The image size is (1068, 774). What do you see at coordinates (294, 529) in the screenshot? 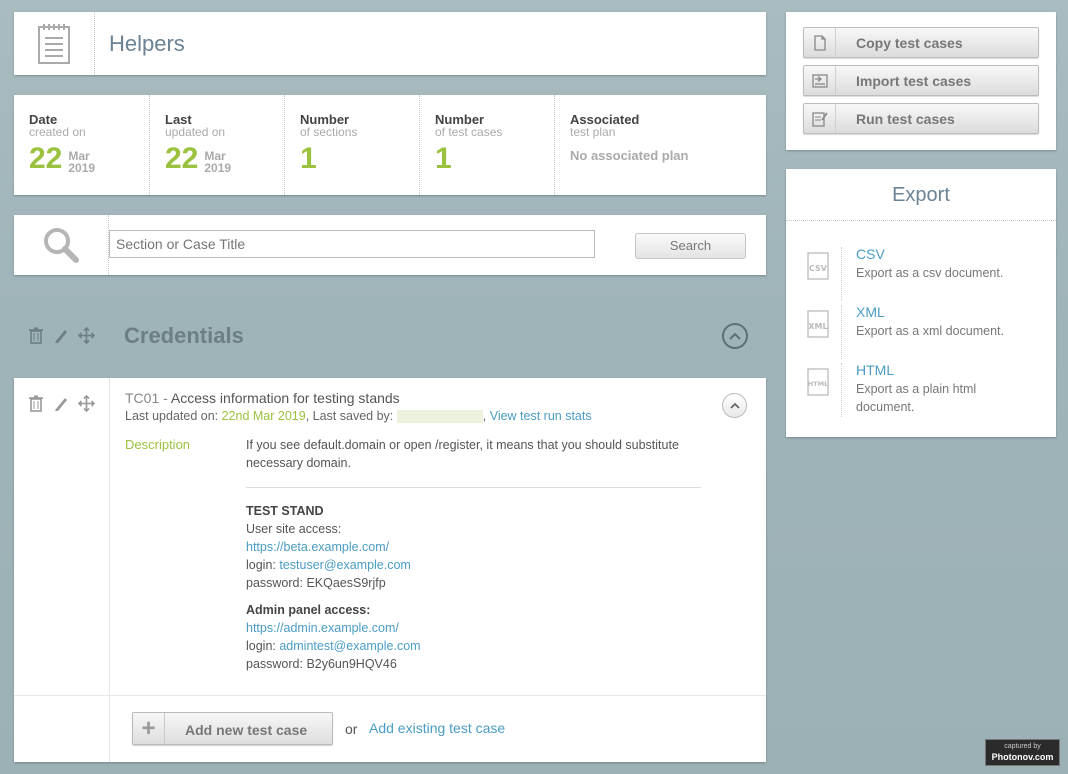
I see `user-access-label: User site access:` at bounding box center [294, 529].